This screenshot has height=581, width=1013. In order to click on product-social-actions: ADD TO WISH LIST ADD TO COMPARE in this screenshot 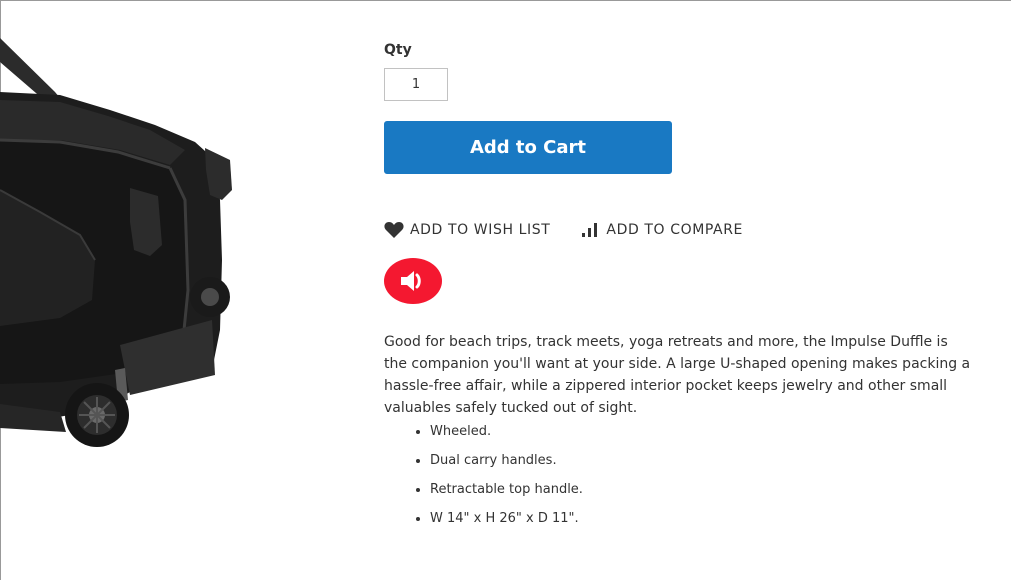, I will do `click(684, 230)`.